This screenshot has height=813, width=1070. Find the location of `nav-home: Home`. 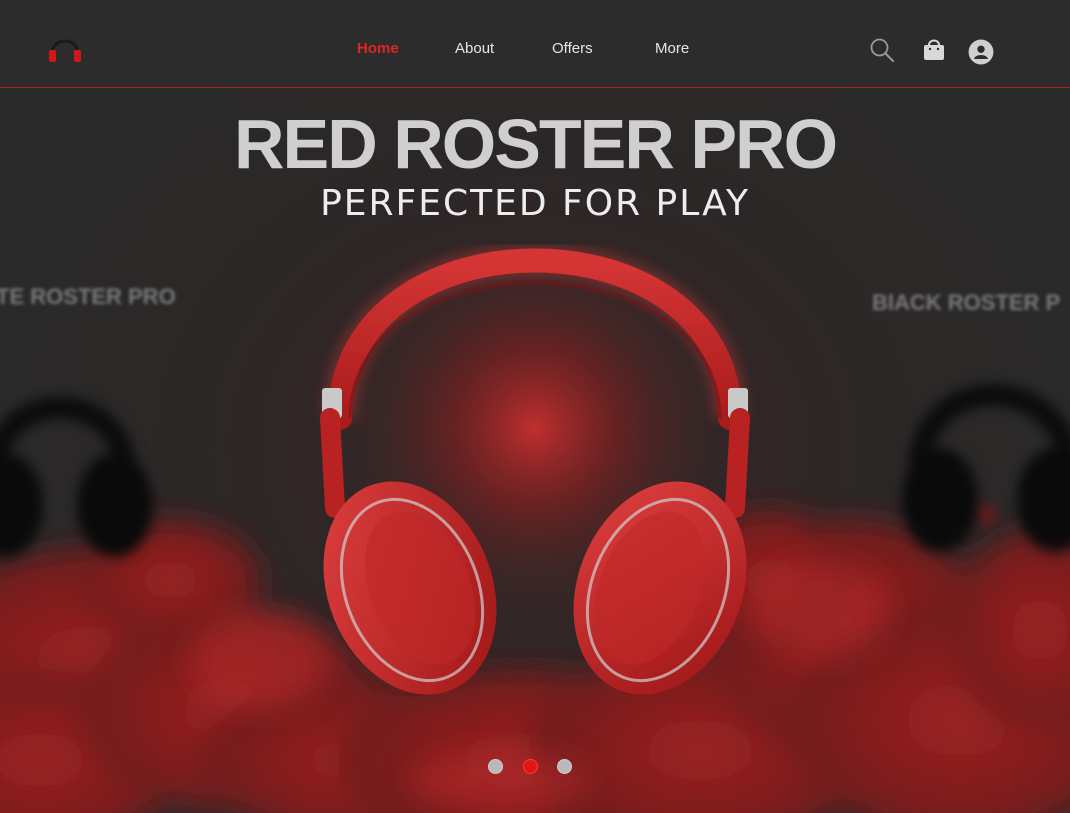

nav-home: Home is located at coordinates (378, 48).